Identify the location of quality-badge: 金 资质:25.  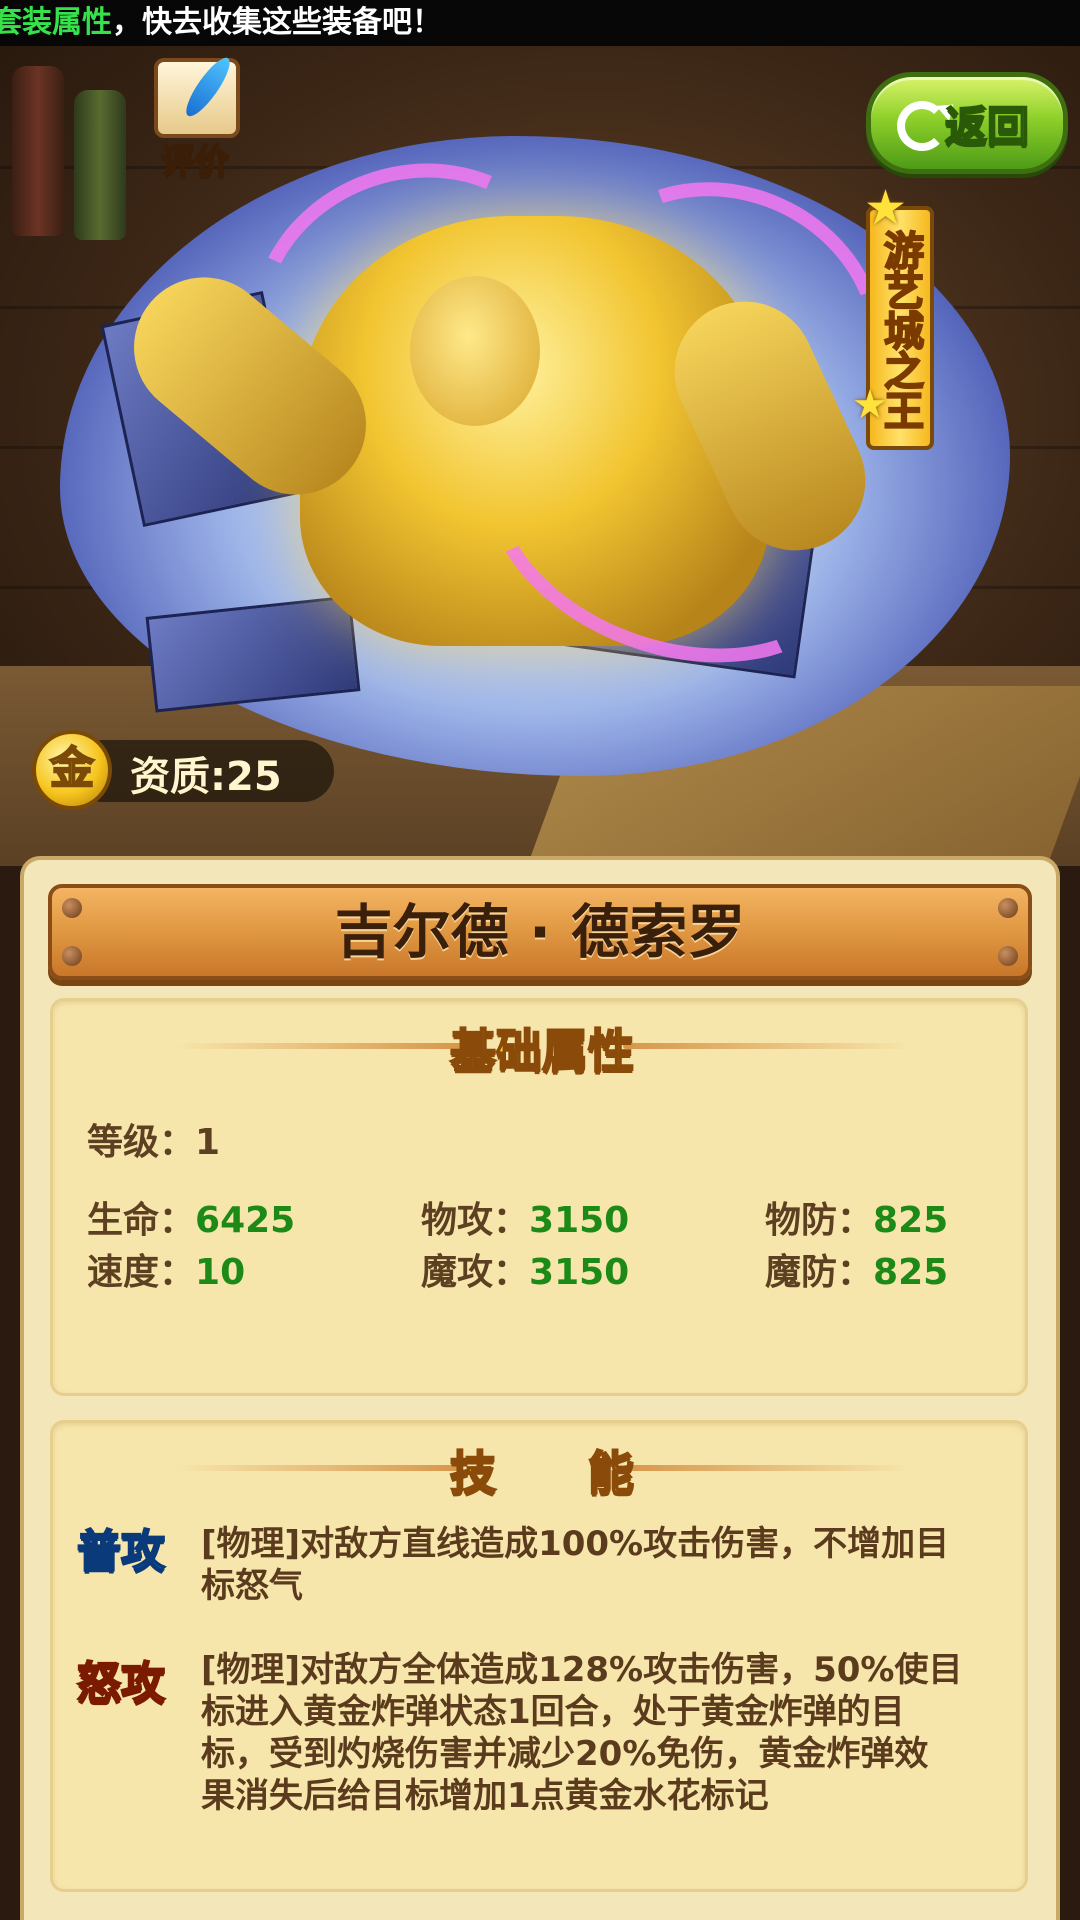
(184, 770).